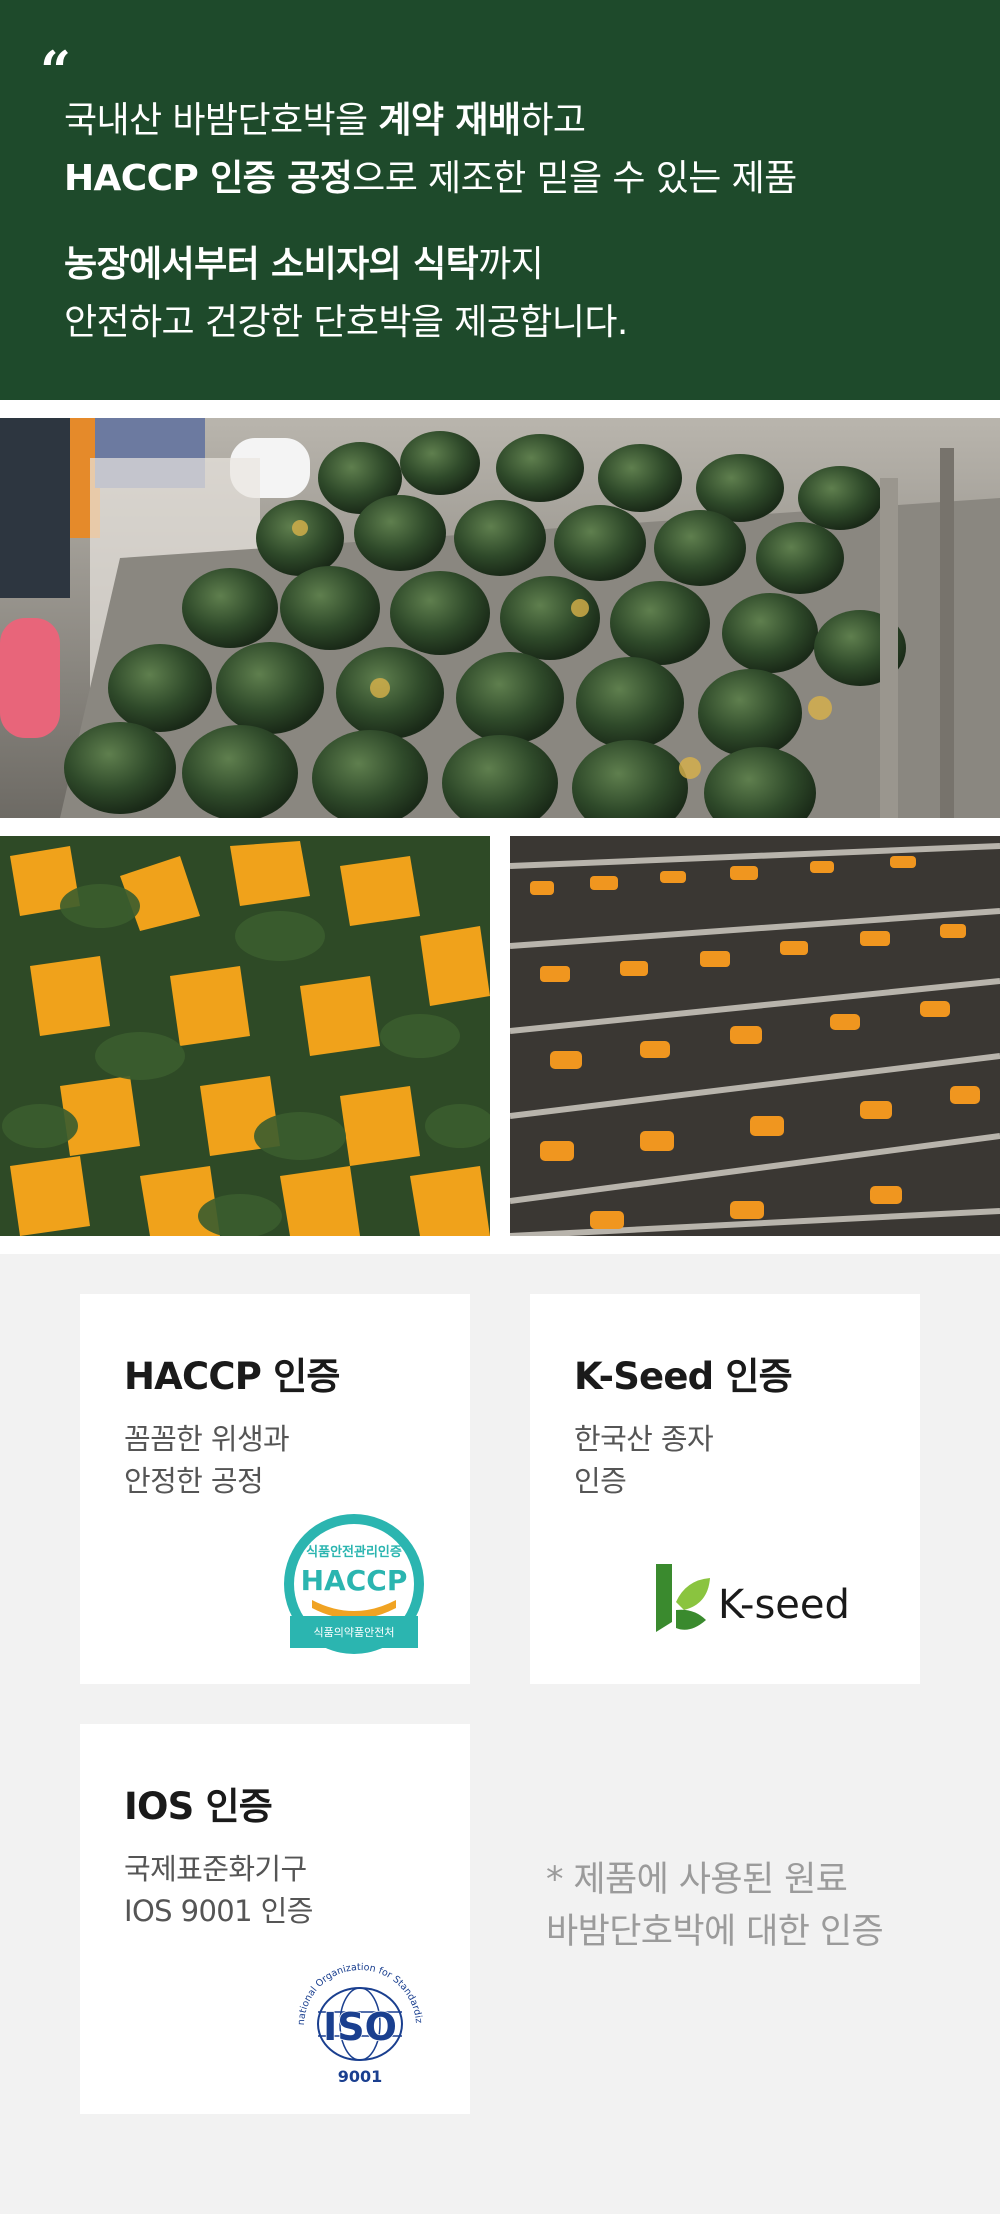 This screenshot has height=2214, width=1000. I want to click on svg-text: HACCP, so click(354, 1580).